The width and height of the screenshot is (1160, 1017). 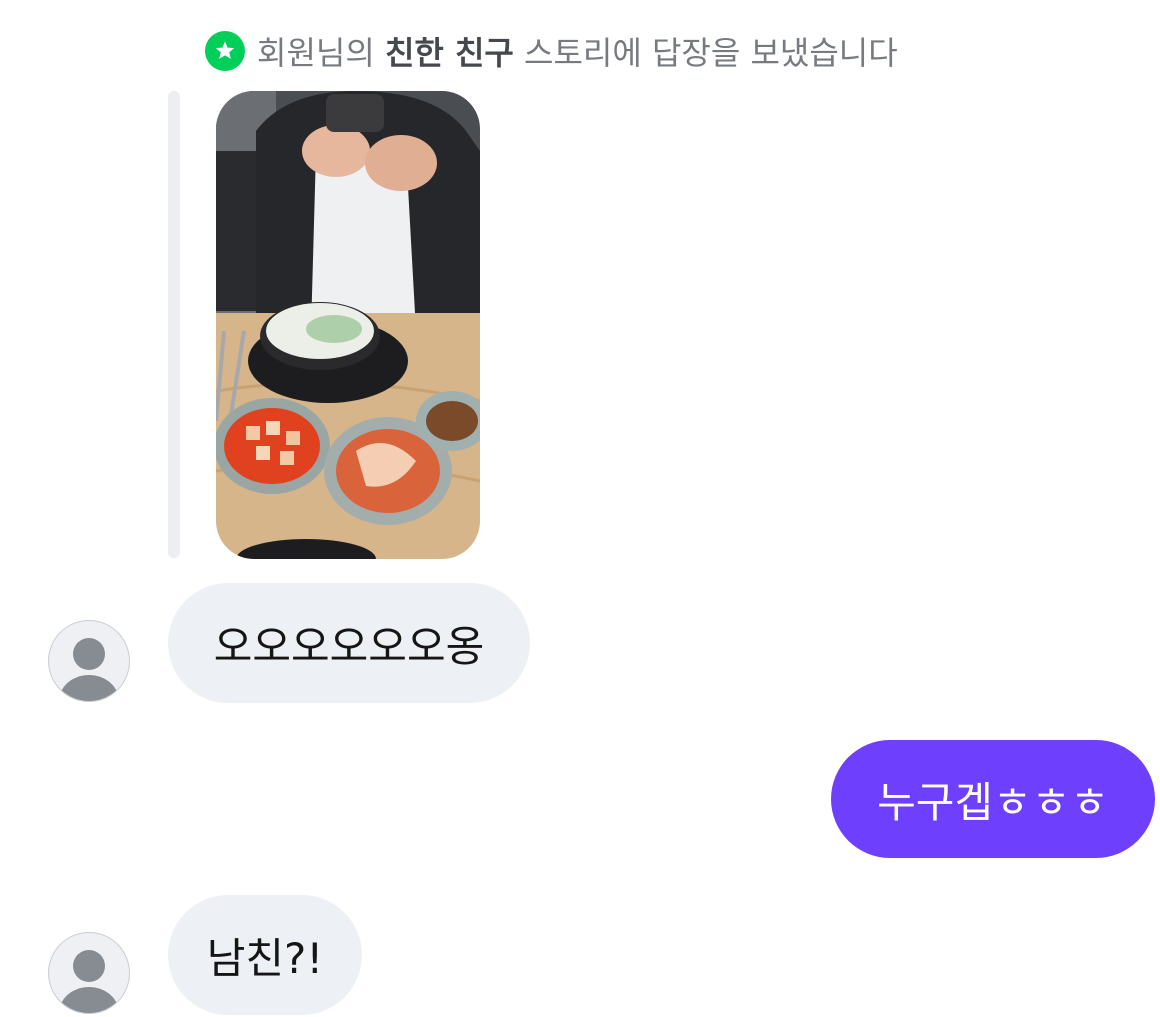 I want to click on message-bubble-incoming: 오오오오오오옹, so click(x=349, y=643).